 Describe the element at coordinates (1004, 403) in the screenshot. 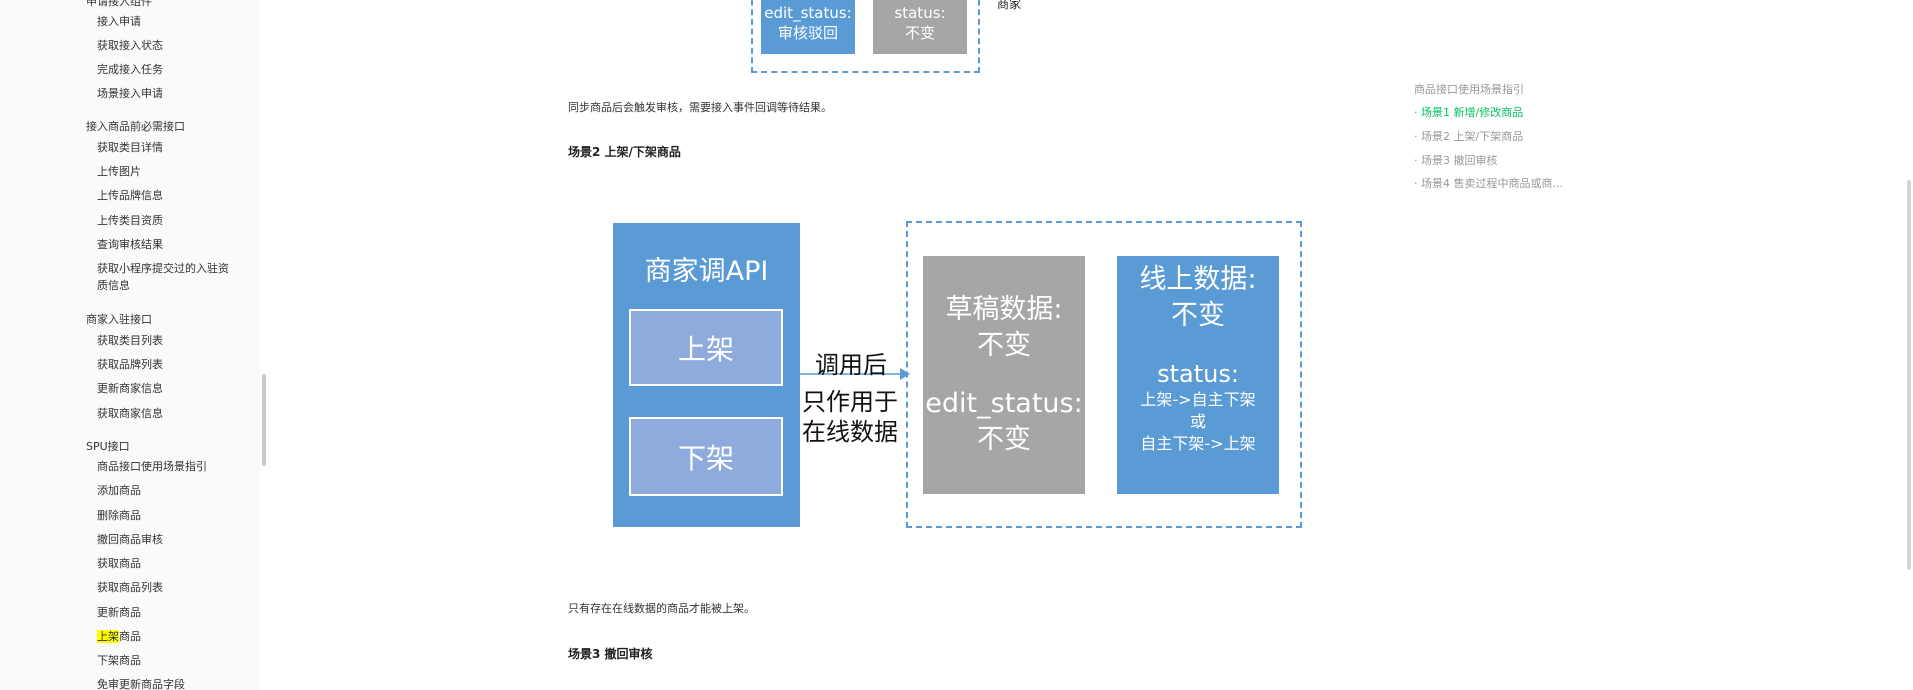

I see `draft-data-text: edit_status:` at that location.